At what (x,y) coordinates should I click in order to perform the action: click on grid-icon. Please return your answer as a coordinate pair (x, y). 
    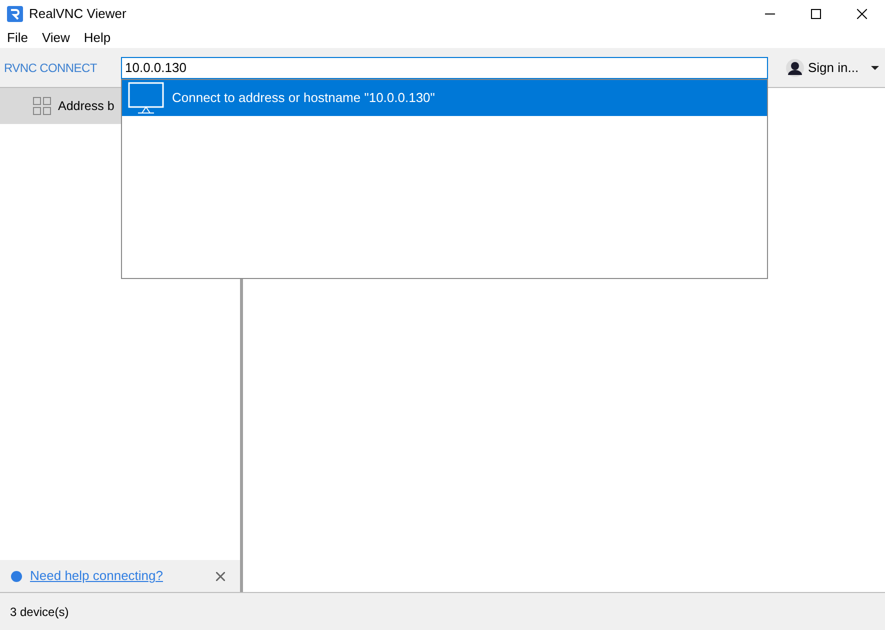
    Looking at the image, I should click on (42, 106).